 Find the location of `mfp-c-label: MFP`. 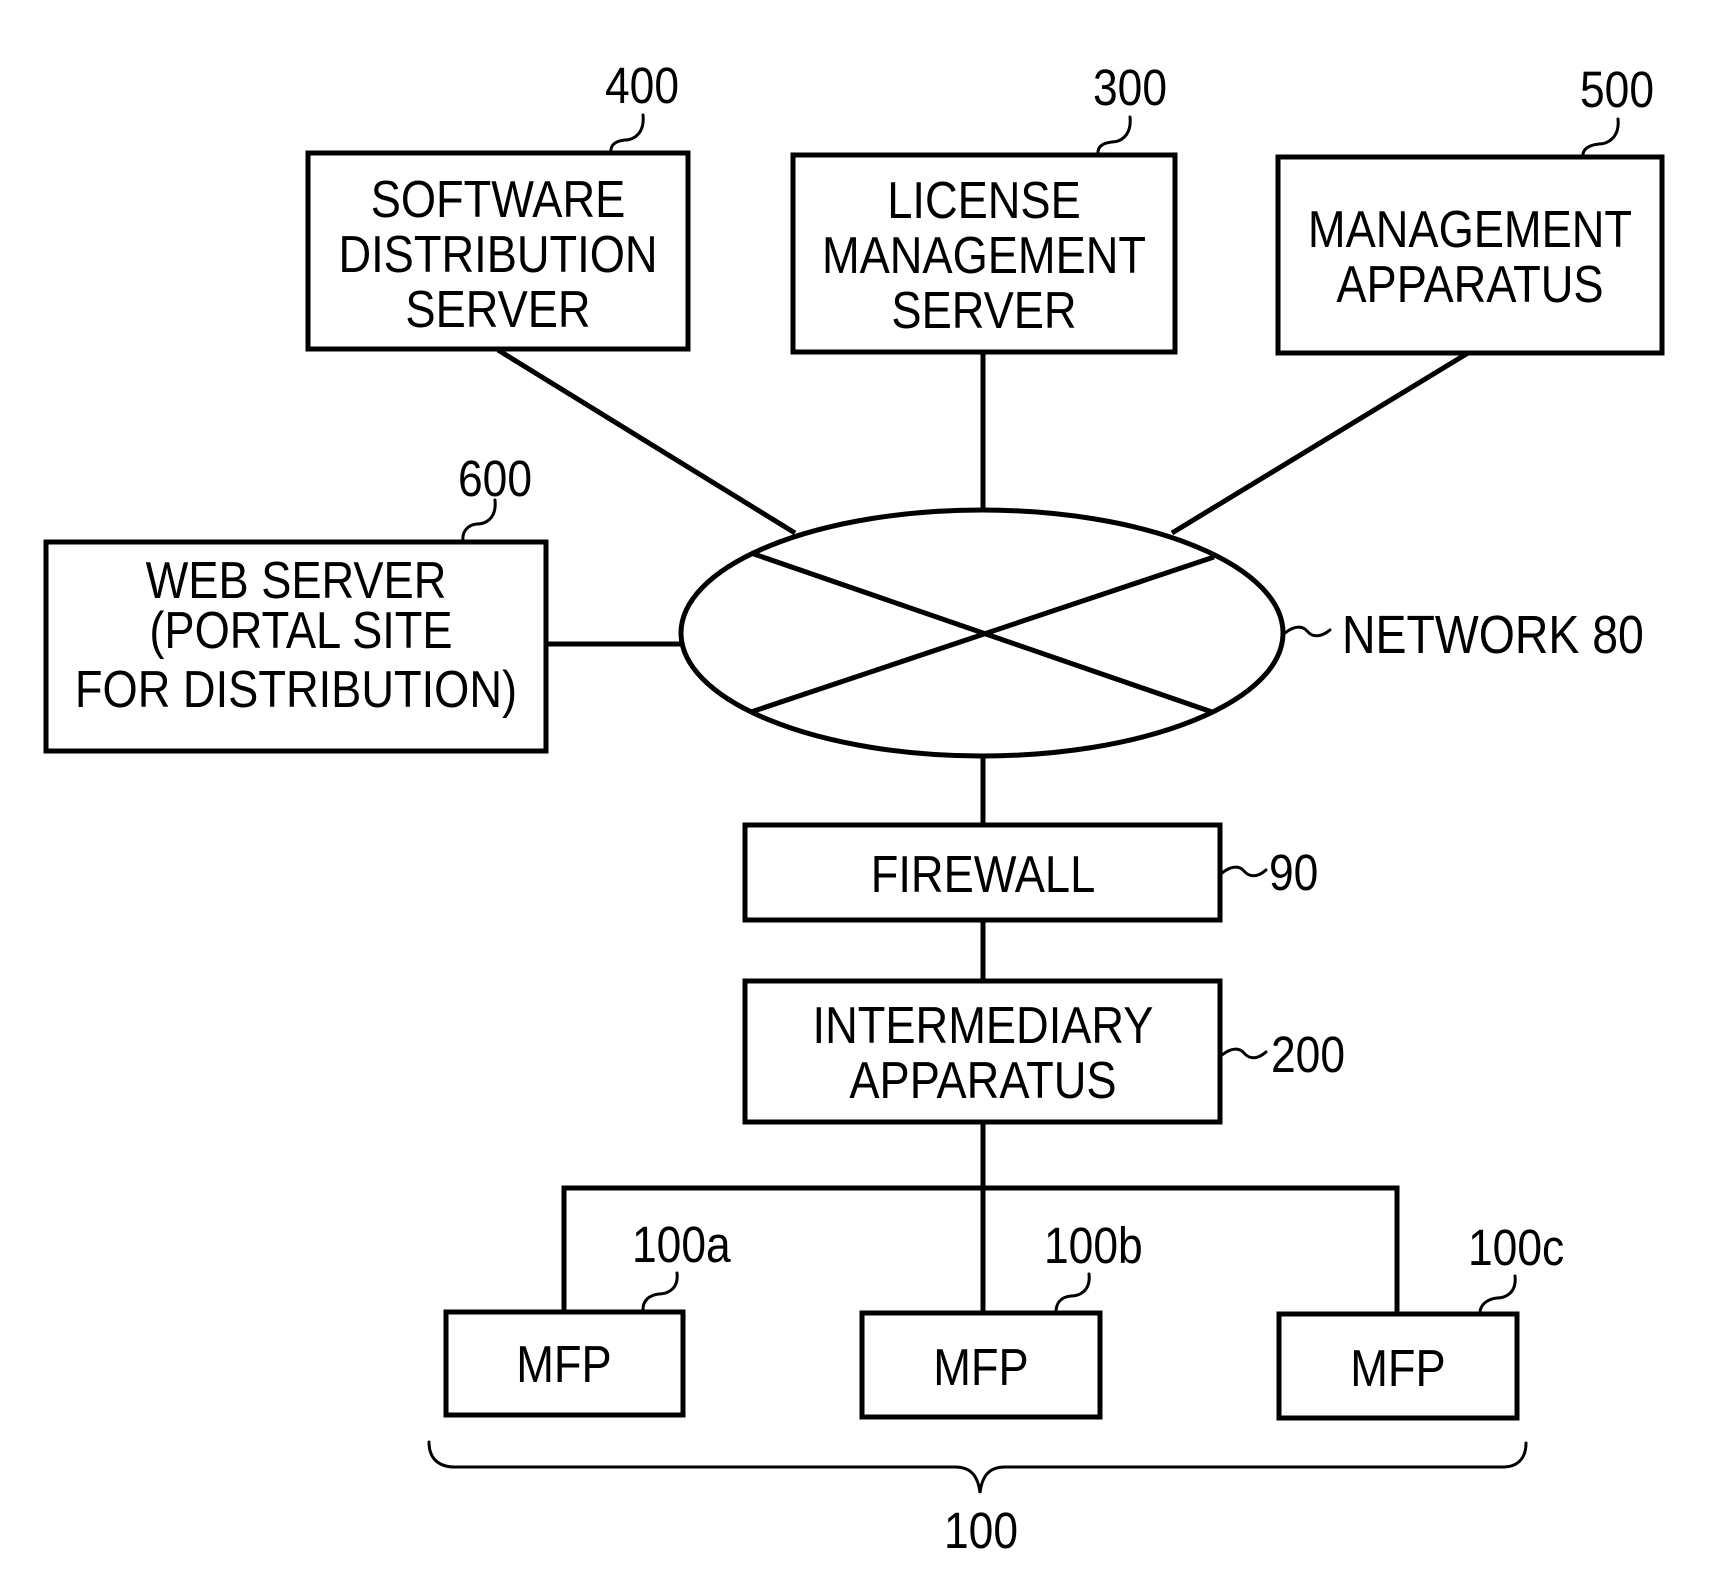

mfp-c-label: MFP is located at coordinates (1397, 1369).